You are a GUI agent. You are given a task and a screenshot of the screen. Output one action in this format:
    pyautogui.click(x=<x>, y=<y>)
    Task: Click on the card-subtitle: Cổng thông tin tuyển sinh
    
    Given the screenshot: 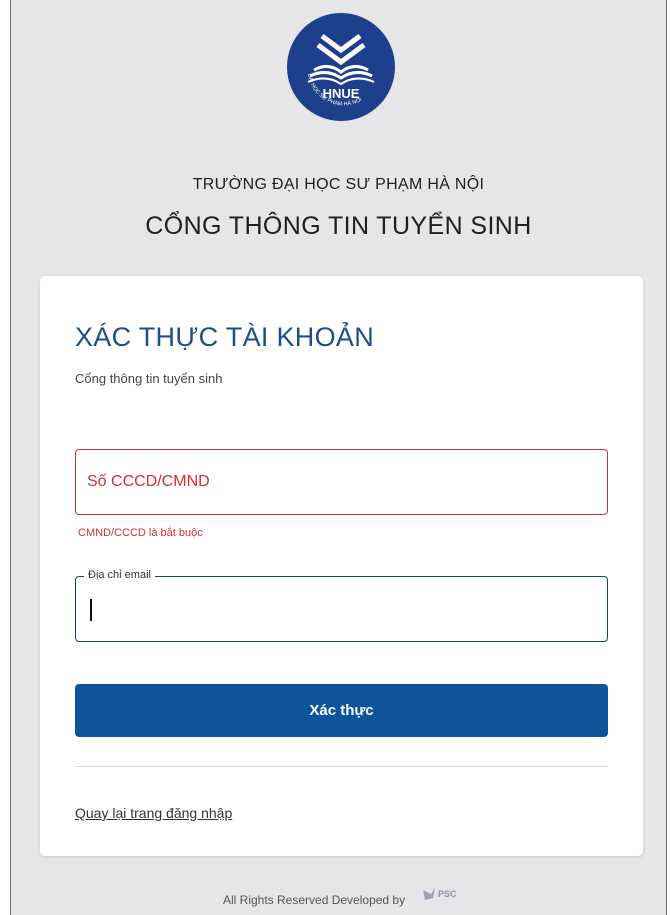 What is the action you would take?
    pyautogui.click(x=149, y=378)
    